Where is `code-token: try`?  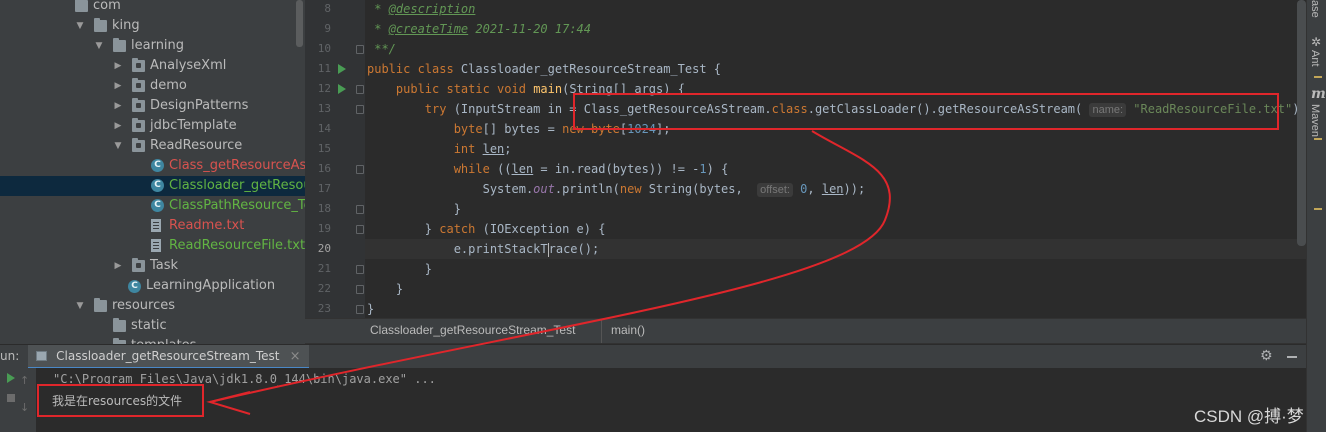
code-token: try is located at coordinates (439, 109).